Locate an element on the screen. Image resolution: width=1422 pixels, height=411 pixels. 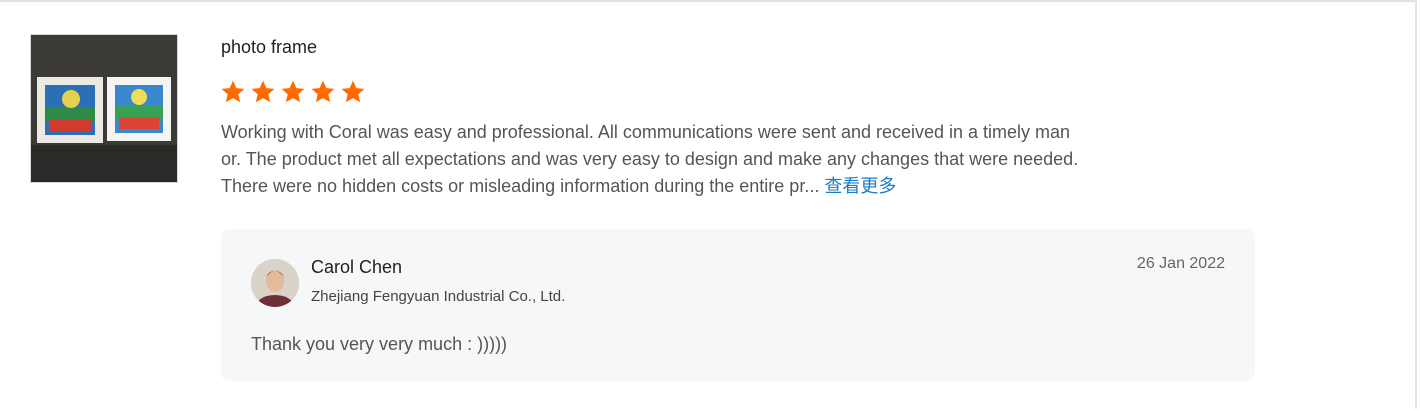
avatar is located at coordinates (275, 283).